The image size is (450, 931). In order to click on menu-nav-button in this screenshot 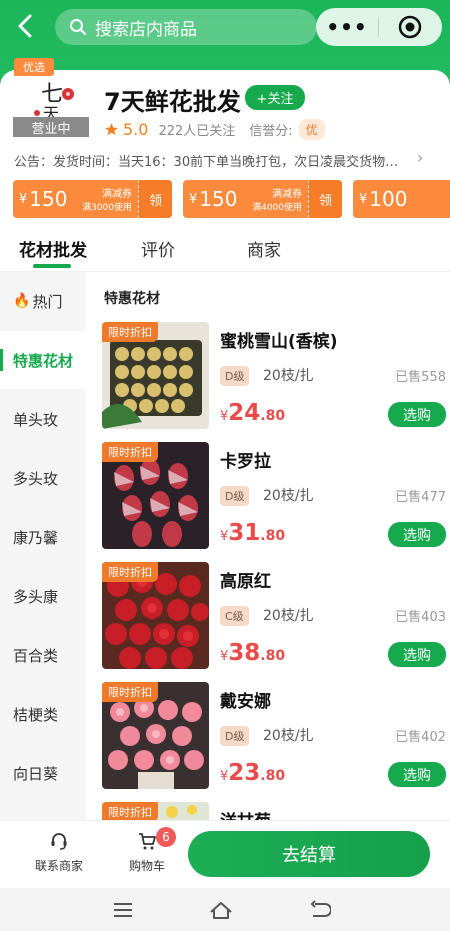, I will do `click(123, 910)`.